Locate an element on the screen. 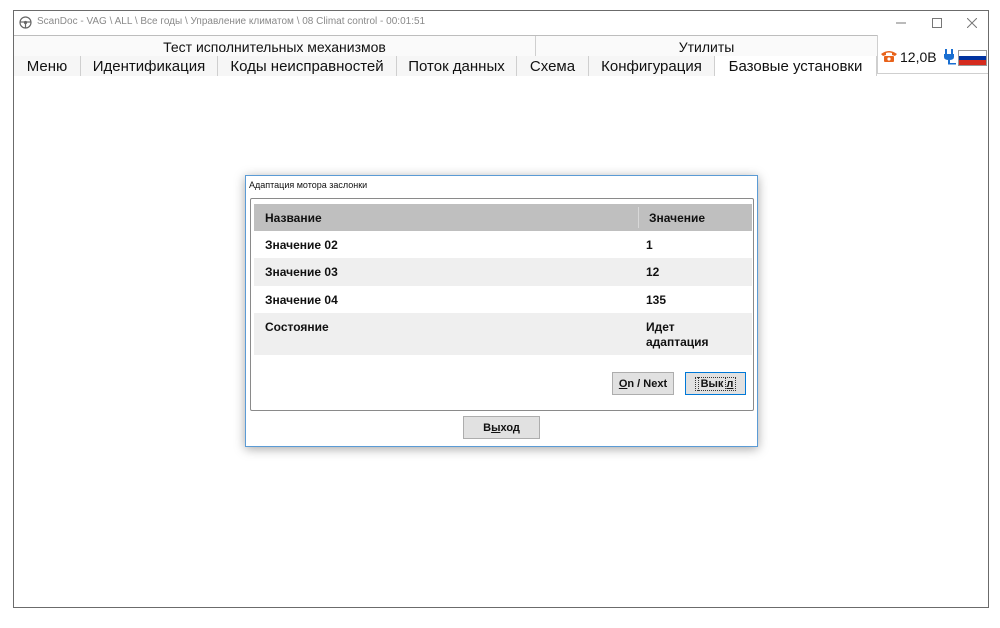 This screenshot has width=1000, height=628. column-header-value: Значение is located at coordinates (671, 217).